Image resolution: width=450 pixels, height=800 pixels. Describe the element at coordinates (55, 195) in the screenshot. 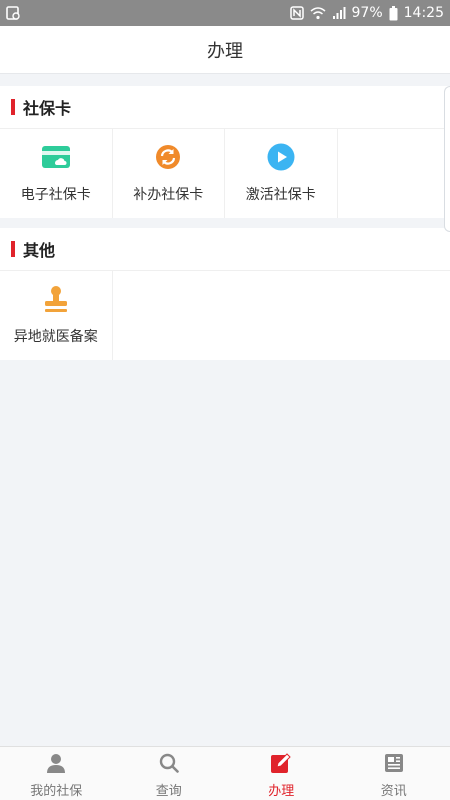

I see `service-label: 电子社保卡` at that location.